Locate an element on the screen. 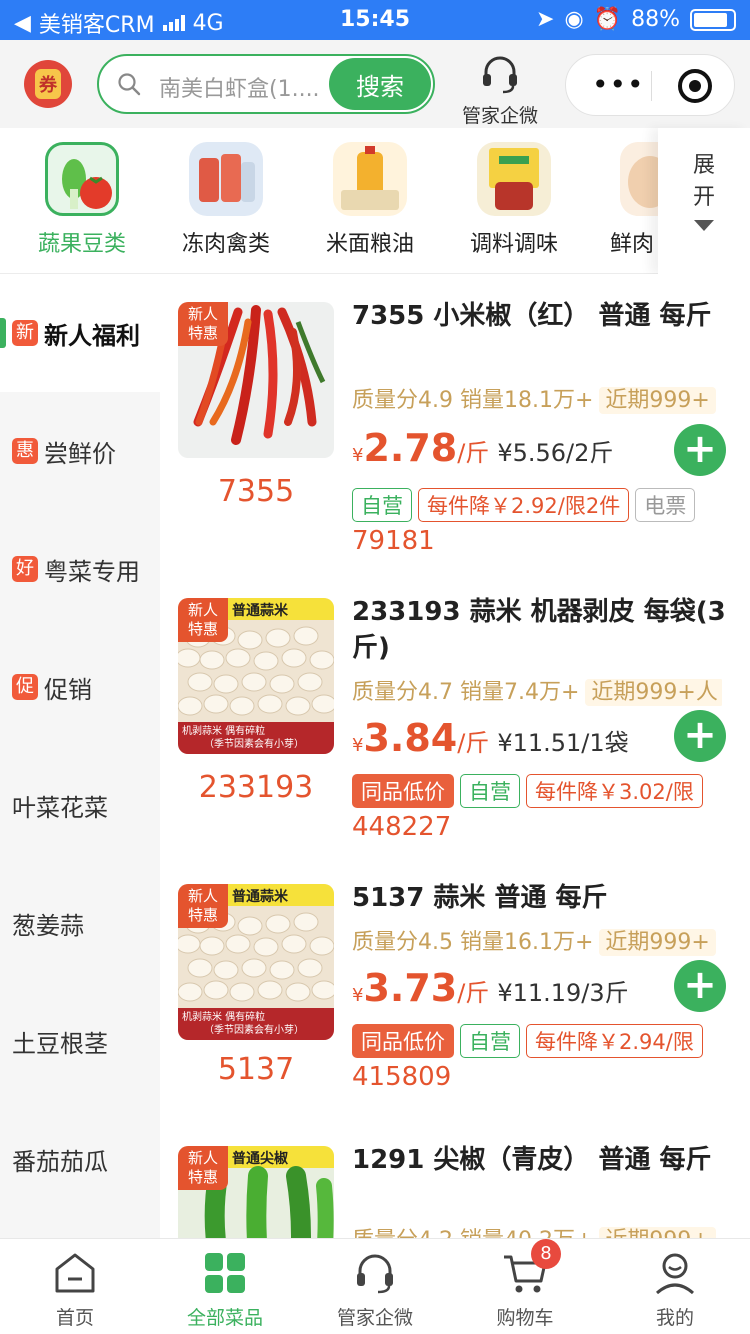 Image resolution: width=750 pixels, height=1334 pixels. guanjia-button: 管家企微 is located at coordinates (500, 90).